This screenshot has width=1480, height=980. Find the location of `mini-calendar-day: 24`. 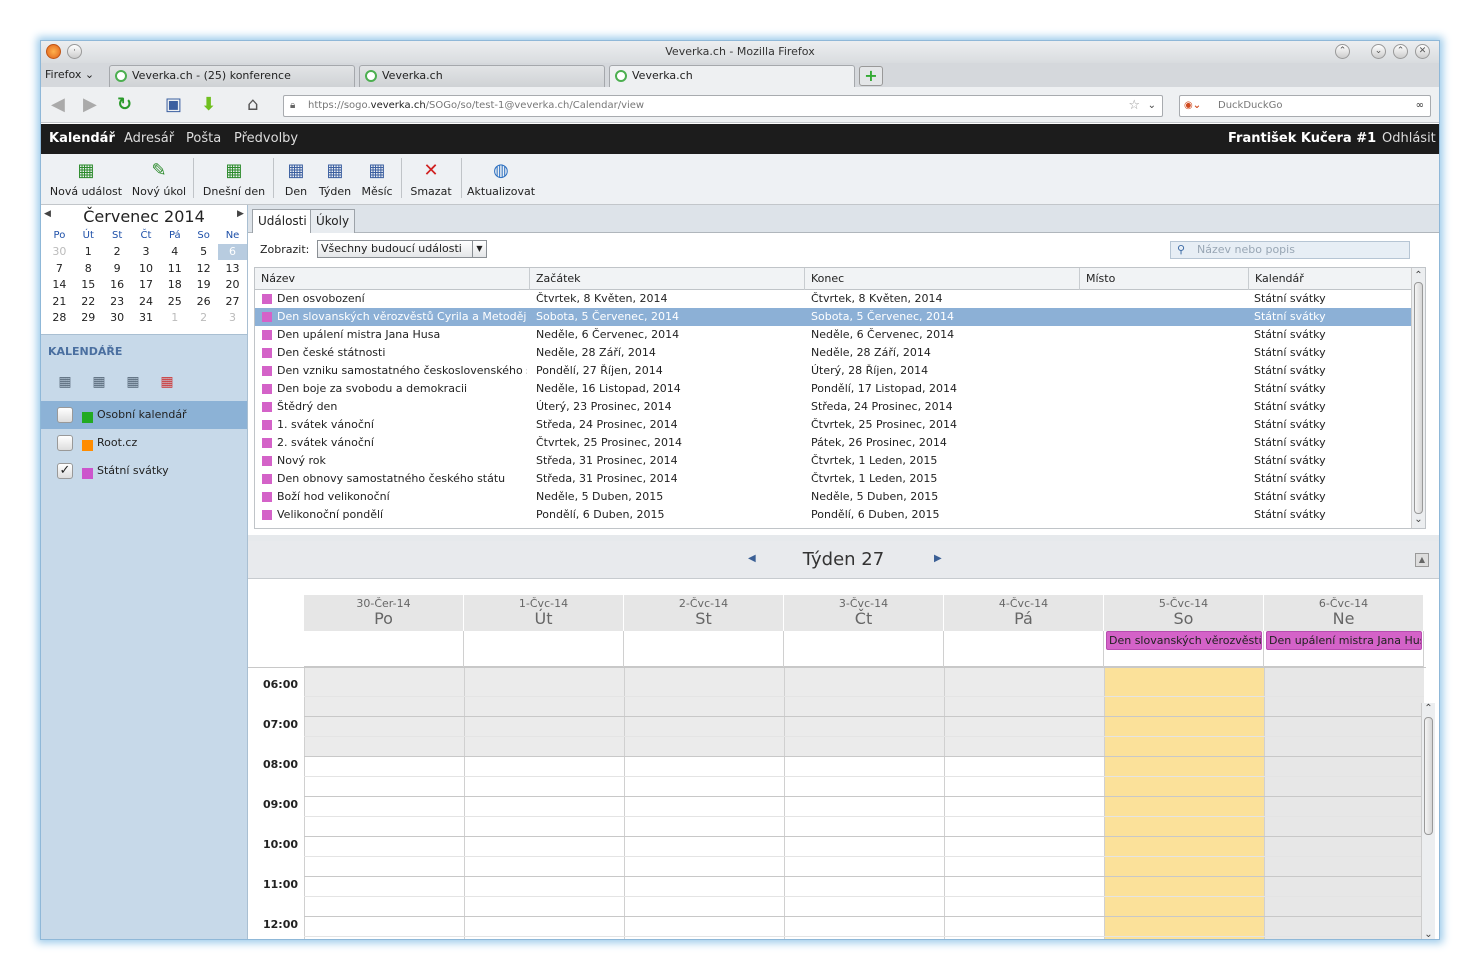

mini-calendar-day: 24 is located at coordinates (146, 301).